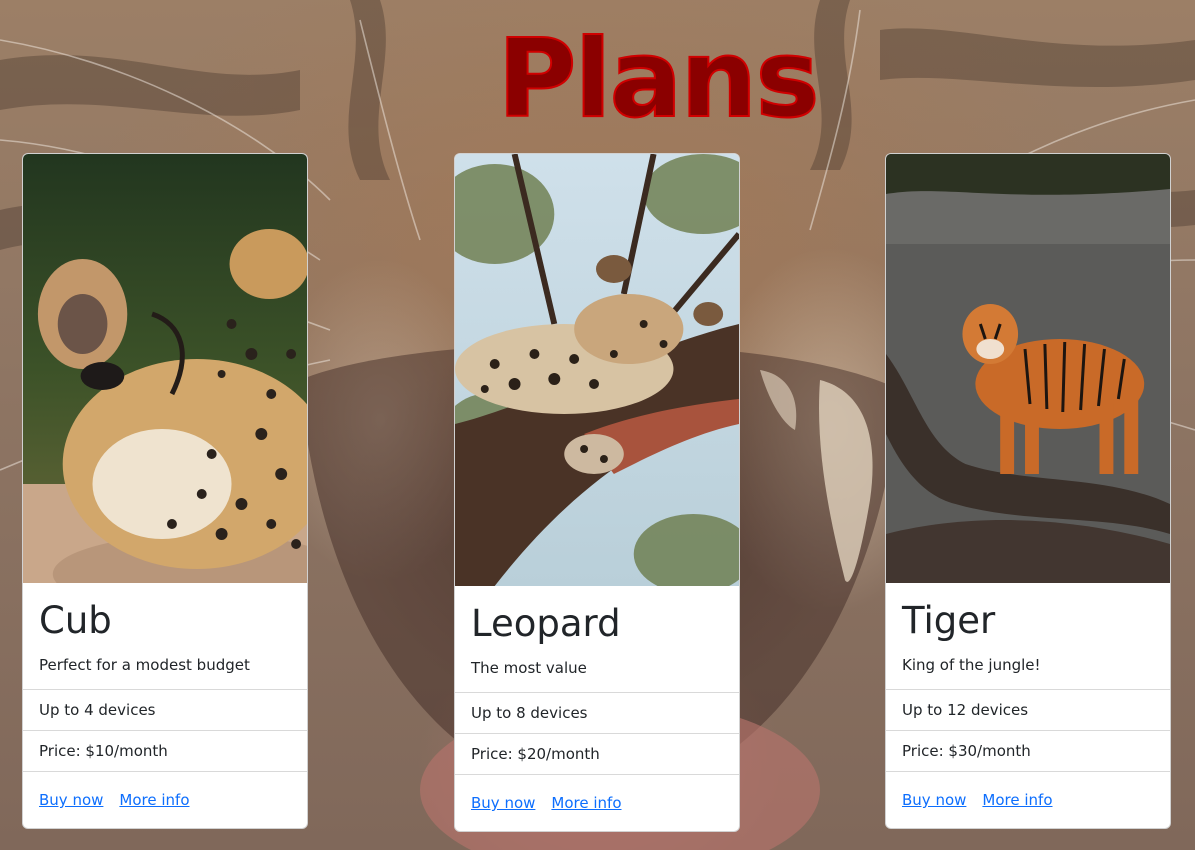 This screenshot has width=1195, height=850. What do you see at coordinates (546, 623) in the screenshot?
I see `plan-name: Leopard` at bounding box center [546, 623].